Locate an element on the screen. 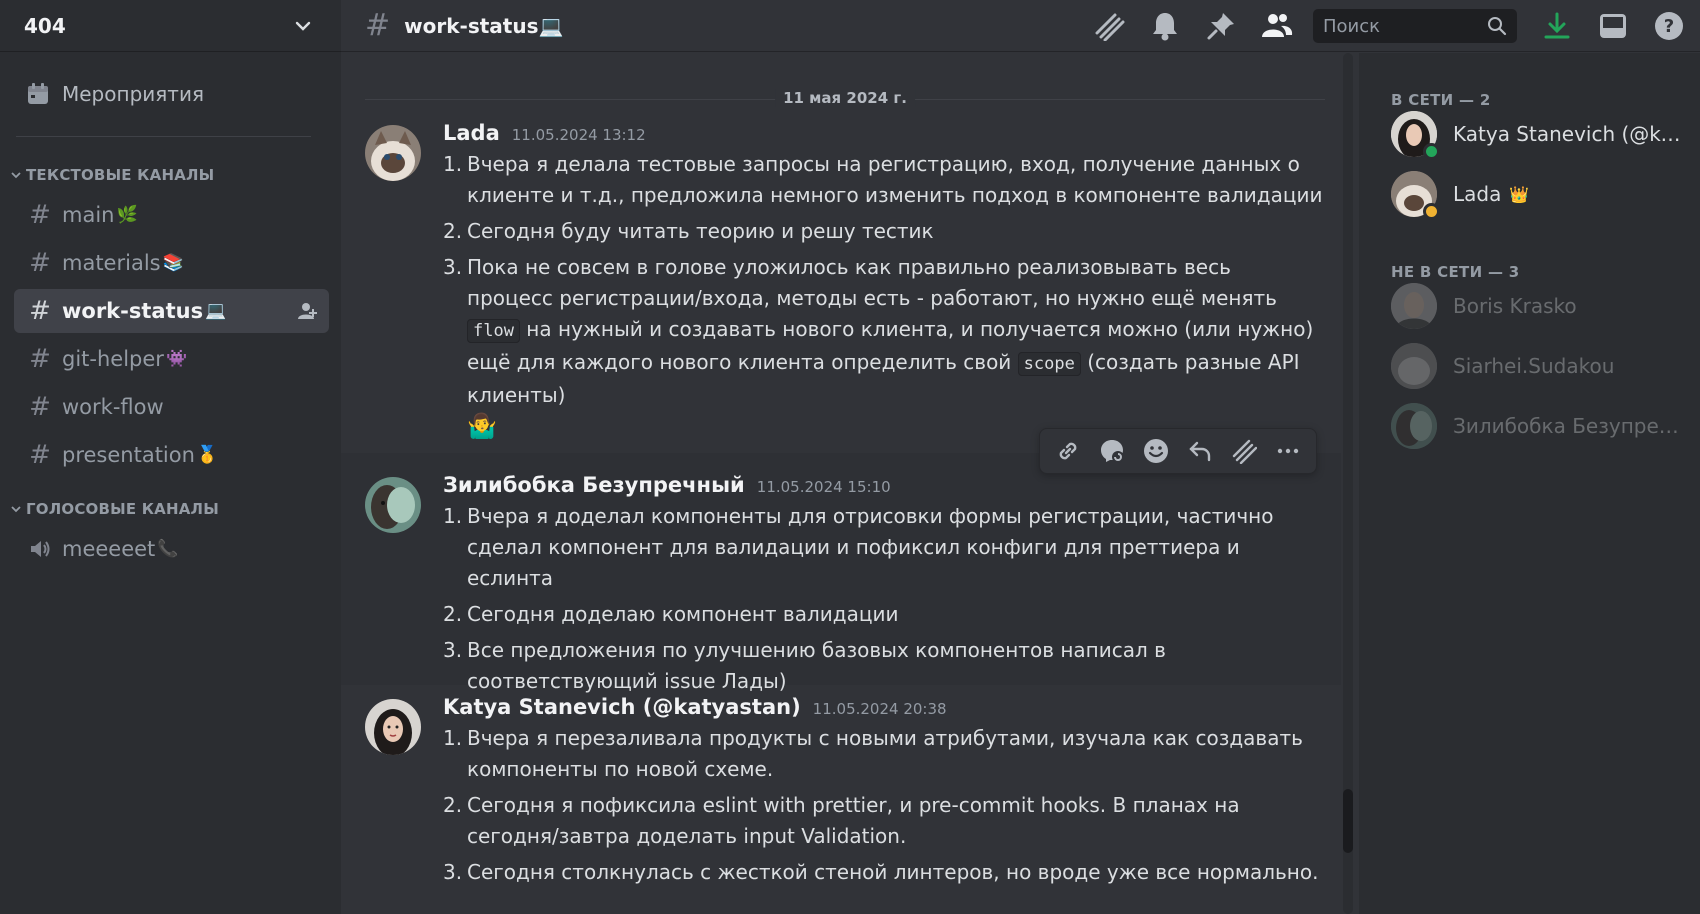 This screenshot has height=914, width=1700. channel-work-status: # work-status 💻 is located at coordinates (171, 311).